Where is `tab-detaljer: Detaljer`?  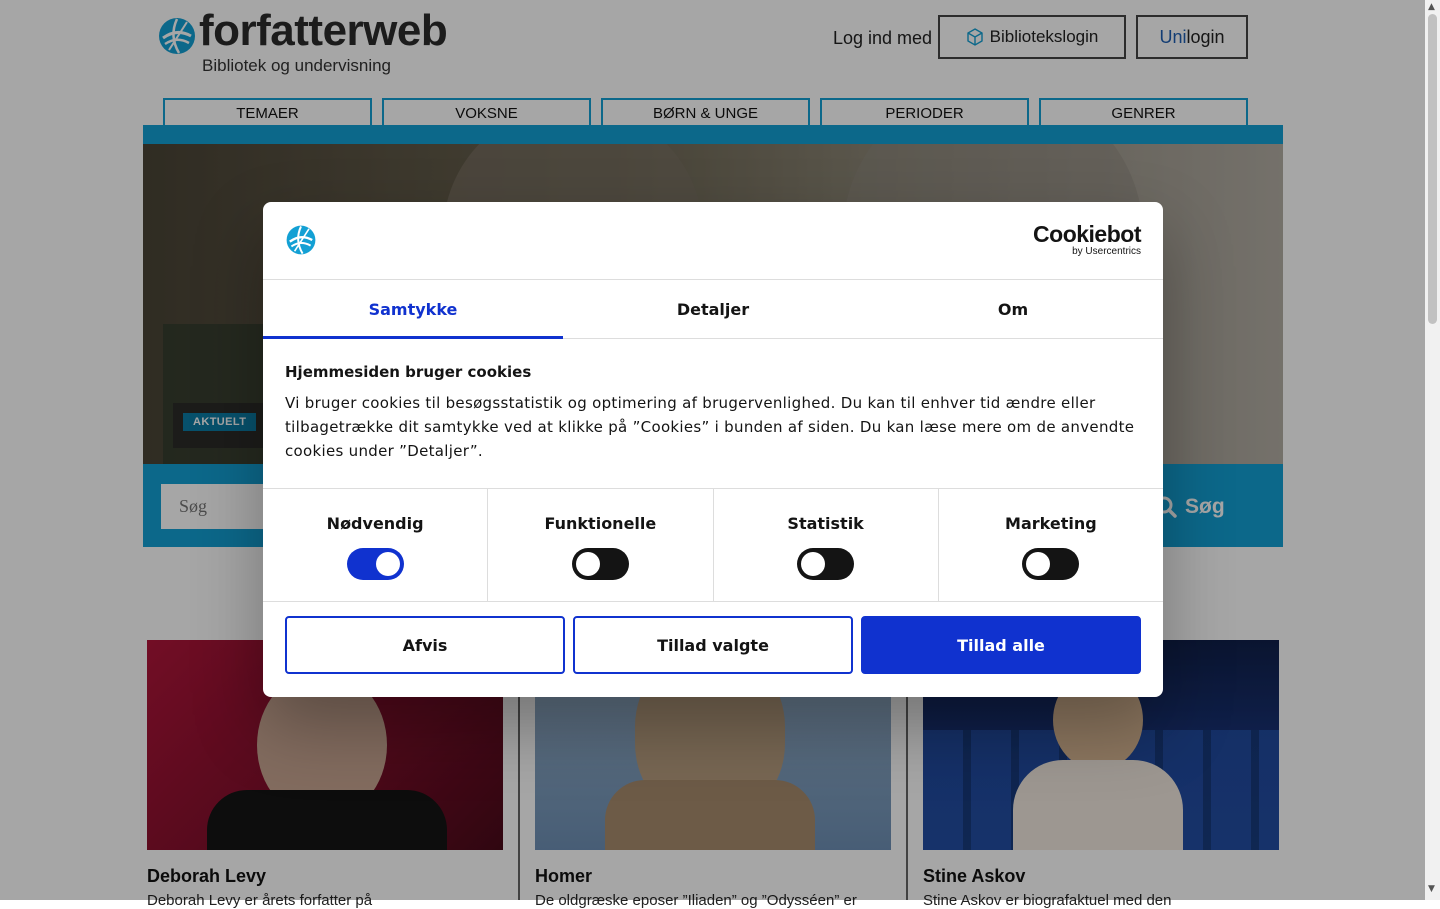 tab-detaljer: Detaljer is located at coordinates (713, 309).